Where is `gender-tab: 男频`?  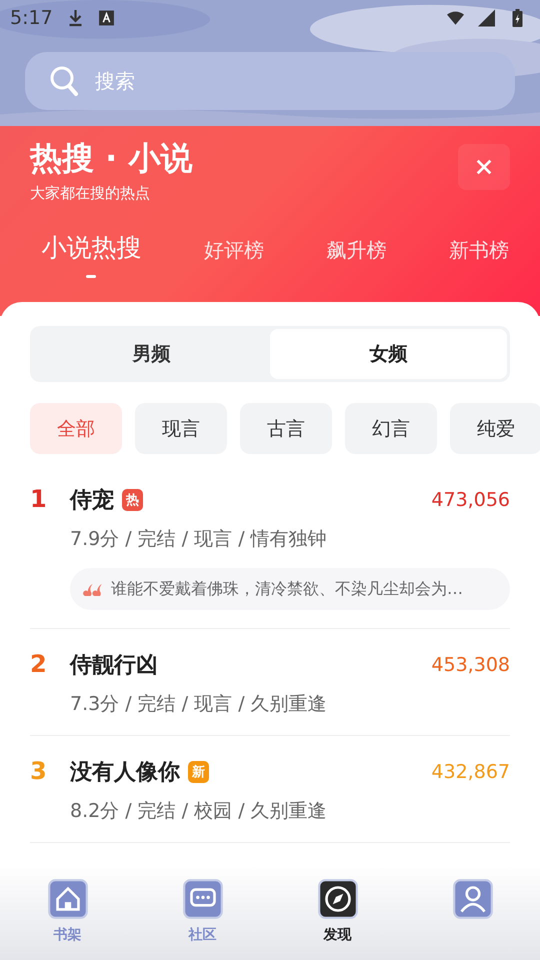
gender-tab: 男频 is located at coordinates (151, 354).